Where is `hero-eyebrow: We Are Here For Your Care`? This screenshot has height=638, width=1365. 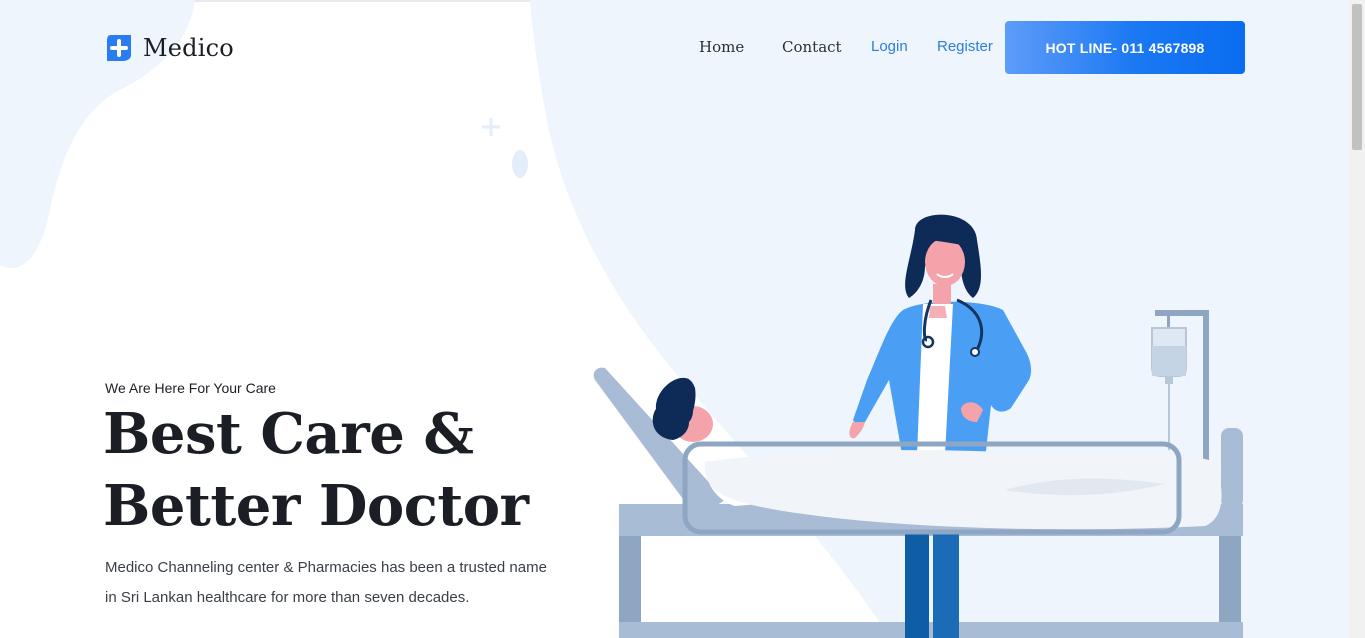
hero-eyebrow: We Are Here For Your Care is located at coordinates (190, 388).